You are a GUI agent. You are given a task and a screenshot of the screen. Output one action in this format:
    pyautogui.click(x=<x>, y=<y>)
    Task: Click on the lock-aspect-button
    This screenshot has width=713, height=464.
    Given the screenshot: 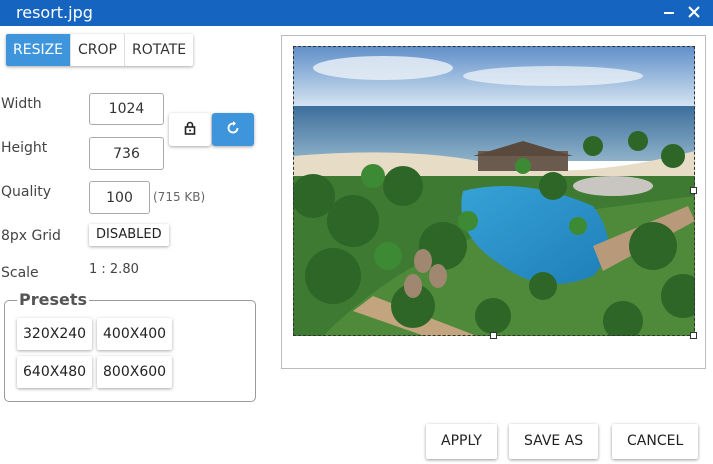 What is the action you would take?
    pyautogui.click(x=190, y=129)
    